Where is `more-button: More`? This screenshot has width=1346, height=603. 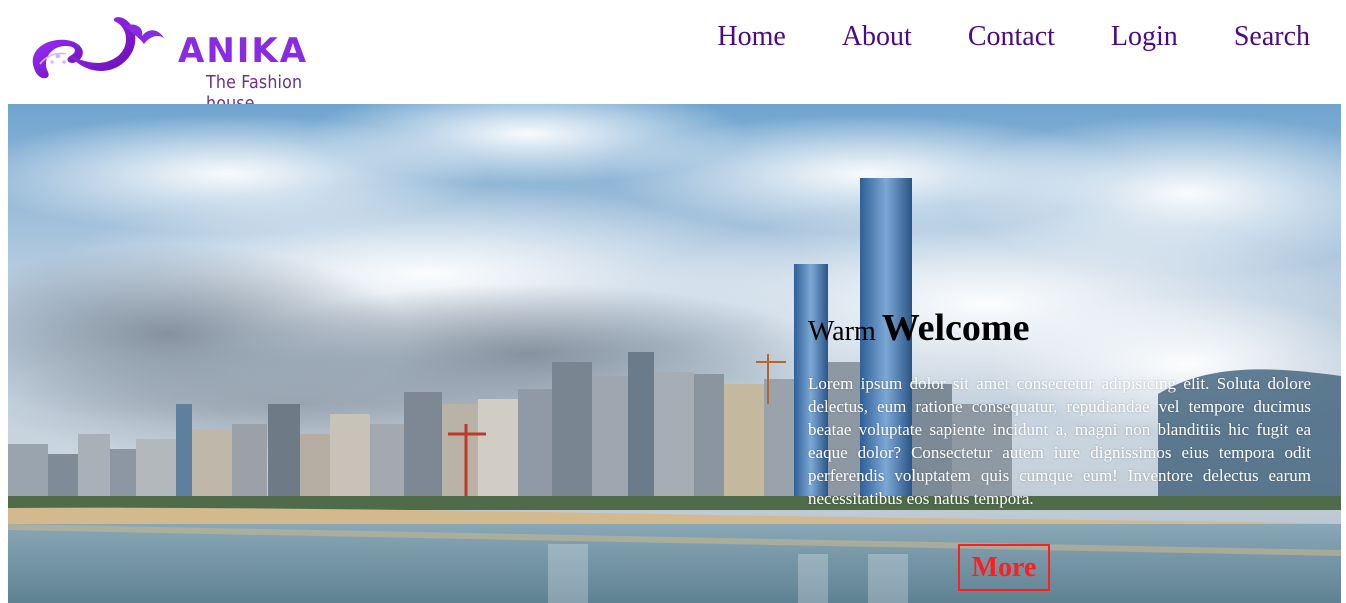
more-button: More is located at coordinates (1004, 567).